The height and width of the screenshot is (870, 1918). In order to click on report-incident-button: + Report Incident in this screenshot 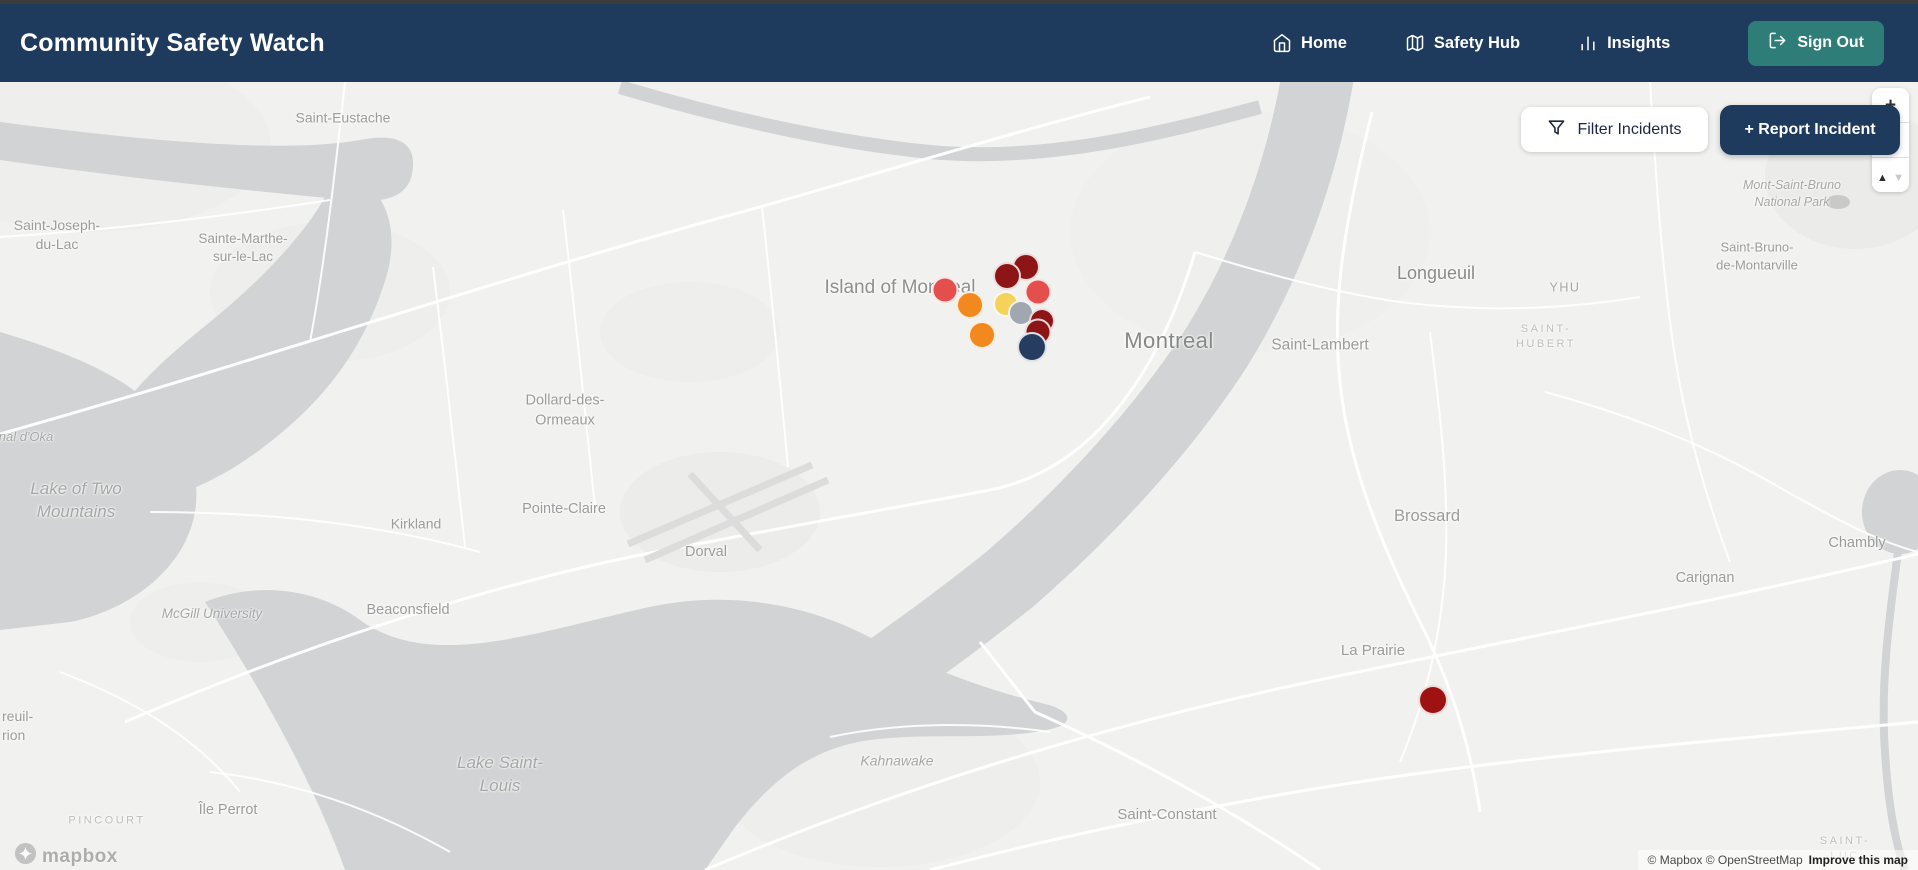, I will do `click(1810, 130)`.